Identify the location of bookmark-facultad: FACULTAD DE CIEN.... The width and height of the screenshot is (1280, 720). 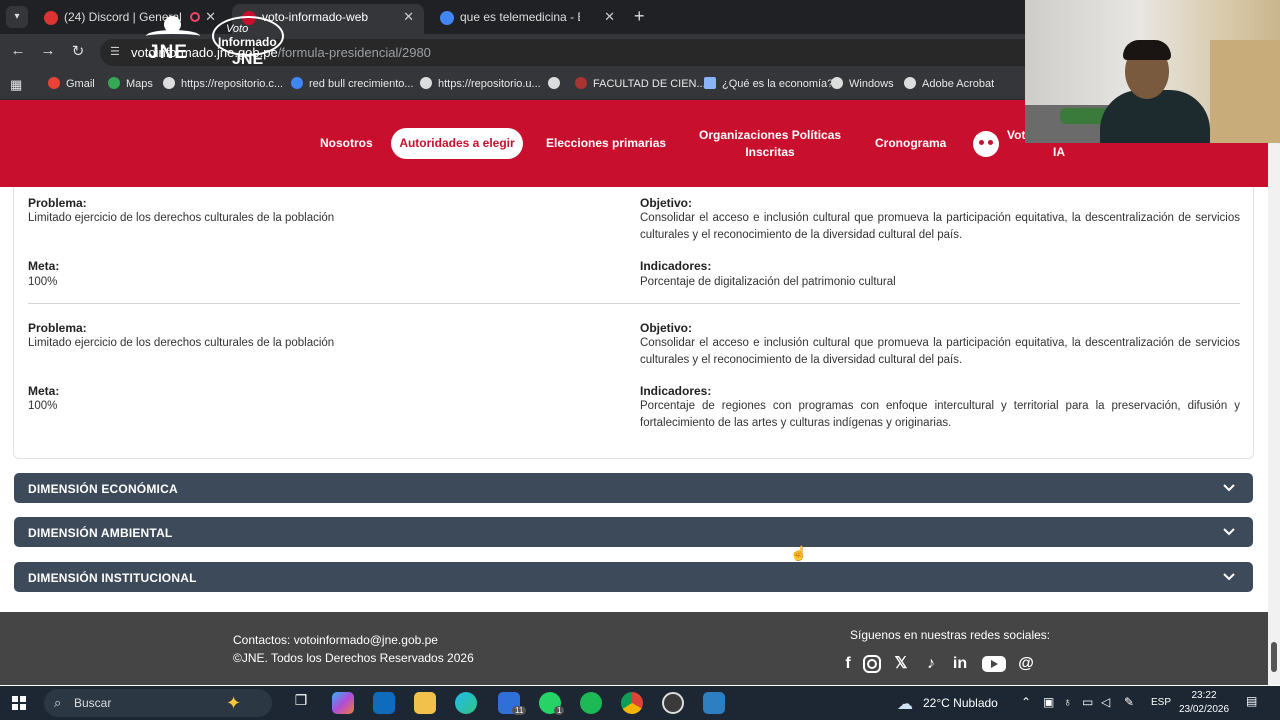
(640, 83).